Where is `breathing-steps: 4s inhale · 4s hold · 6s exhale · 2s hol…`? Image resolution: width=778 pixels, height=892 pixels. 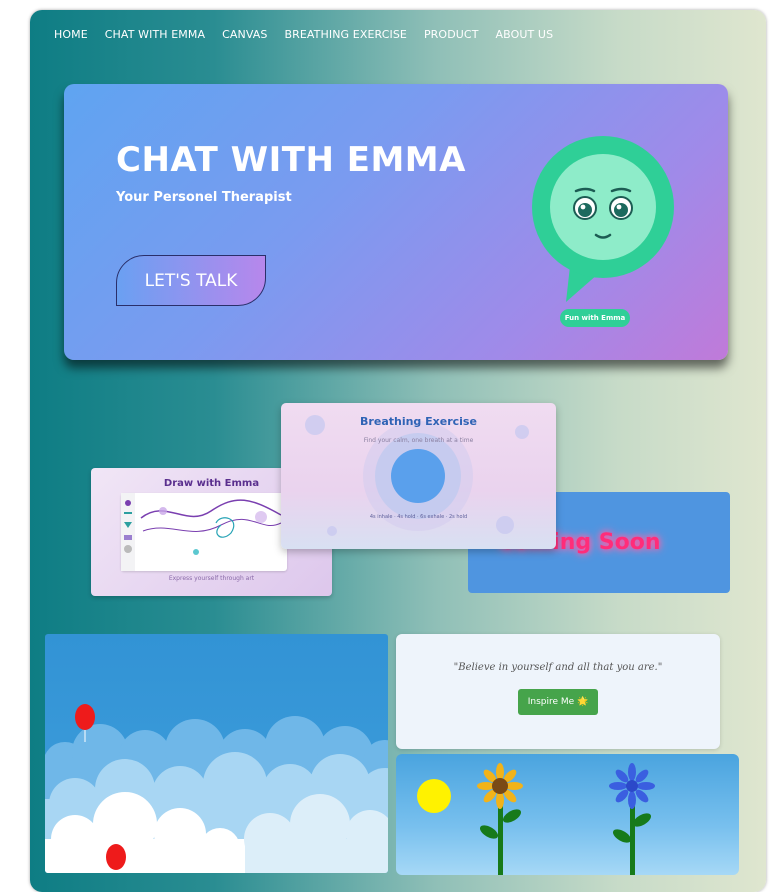 breathing-steps: 4s inhale · 4s hold · 6s exhale · 2s hol… is located at coordinates (418, 517).